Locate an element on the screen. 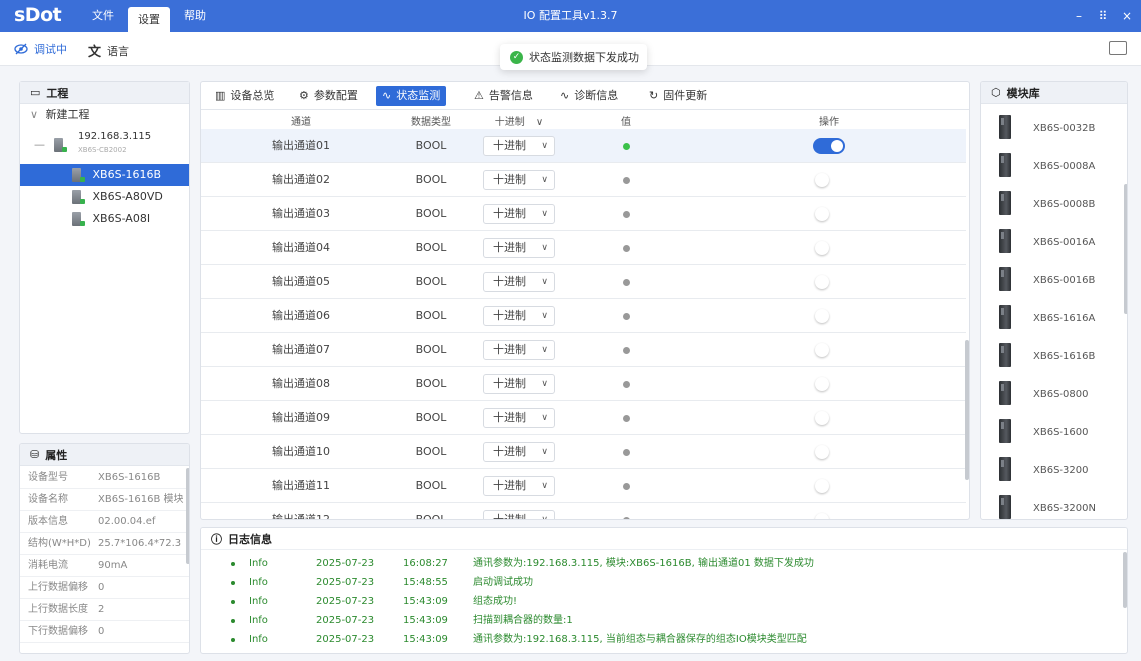 This screenshot has height=661, width=1141. library-scrollbar is located at coordinates (1125, 249).